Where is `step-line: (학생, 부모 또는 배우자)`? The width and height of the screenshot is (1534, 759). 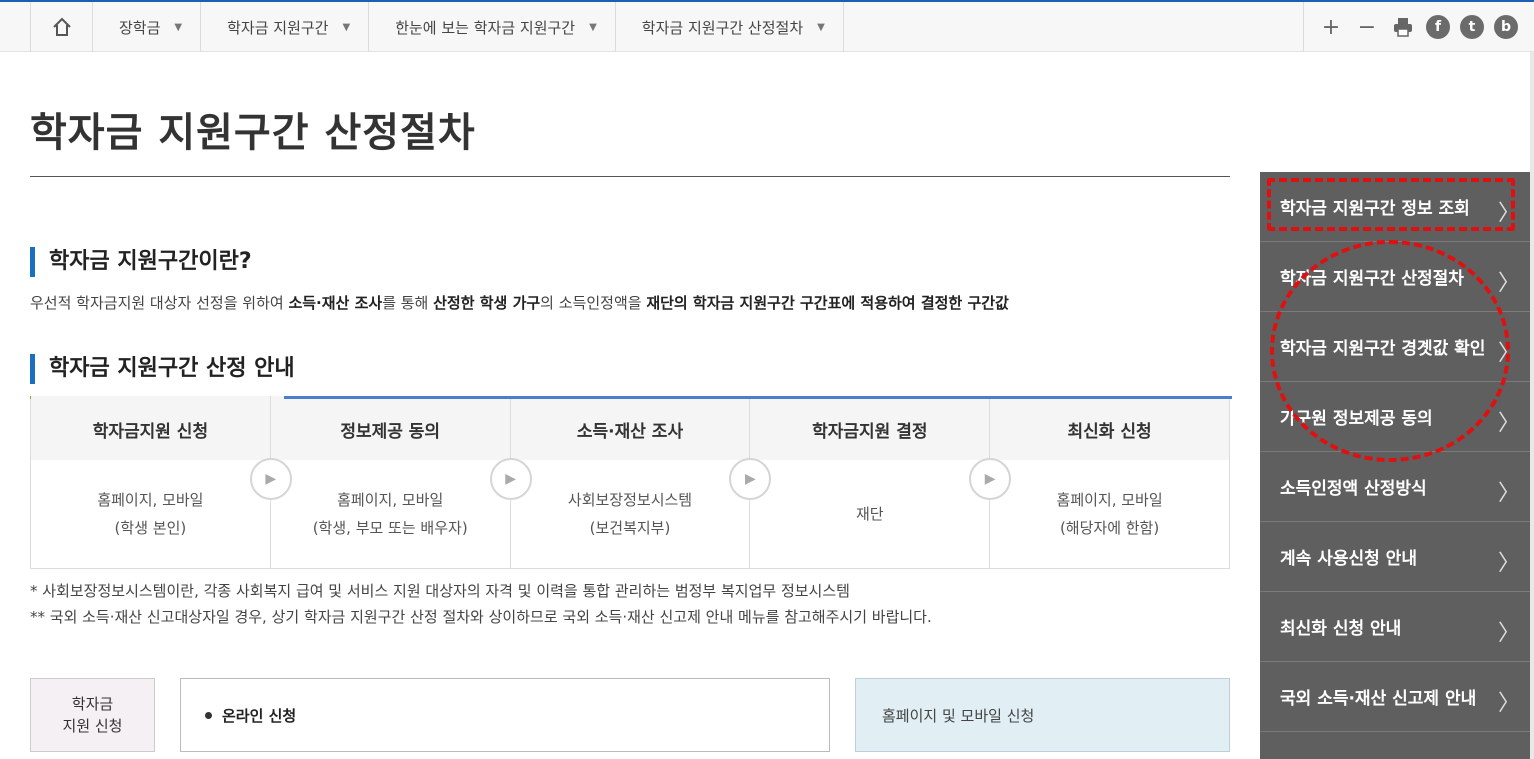
step-line: (학생, 부모 또는 배우자) is located at coordinates (390, 528).